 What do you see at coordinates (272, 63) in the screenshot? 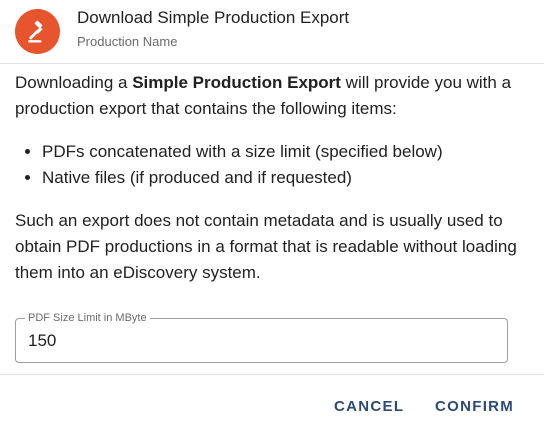
I see `header-divider` at bounding box center [272, 63].